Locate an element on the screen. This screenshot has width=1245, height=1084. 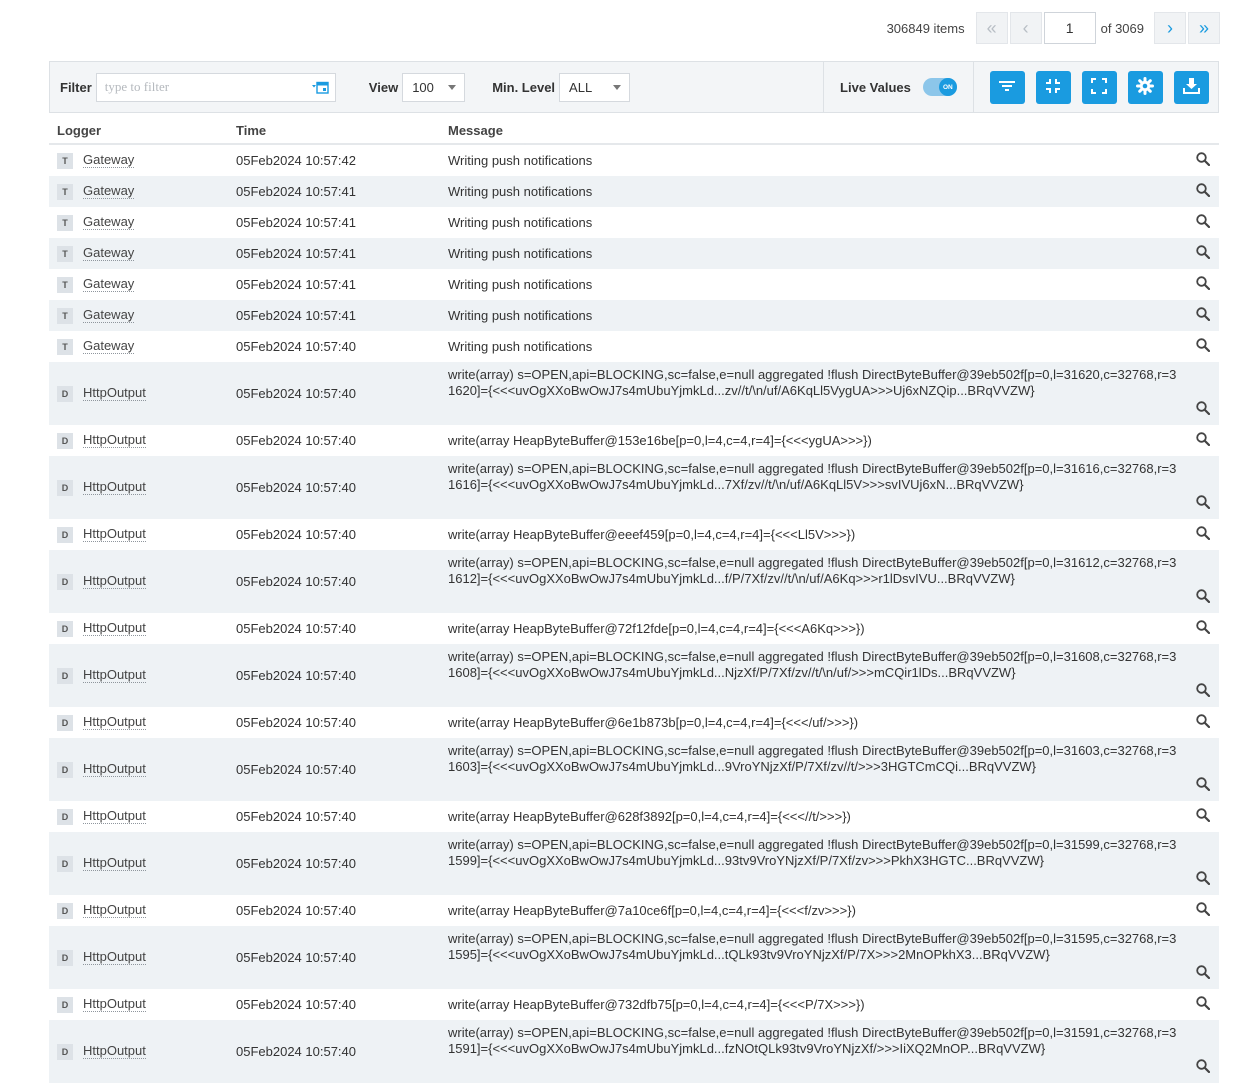
calendar-filter-icon is located at coordinates (320, 89).